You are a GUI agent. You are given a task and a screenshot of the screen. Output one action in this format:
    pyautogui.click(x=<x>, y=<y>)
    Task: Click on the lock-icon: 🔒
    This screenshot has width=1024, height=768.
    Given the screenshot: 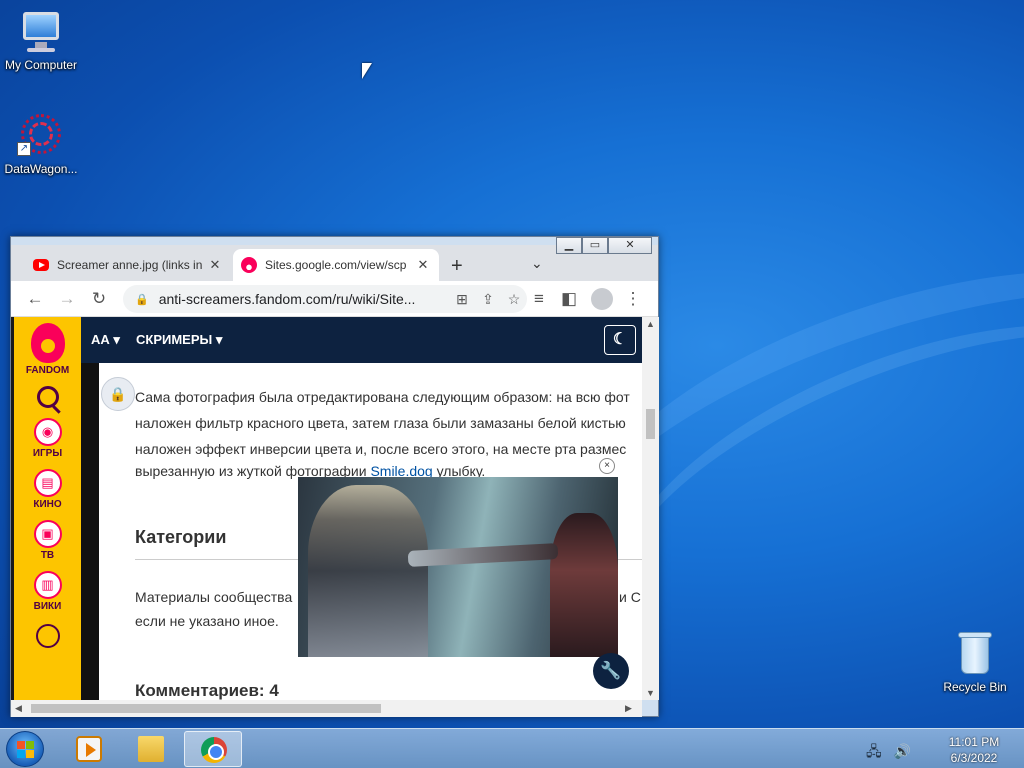 What is the action you would take?
    pyautogui.click(x=118, y=394)
    